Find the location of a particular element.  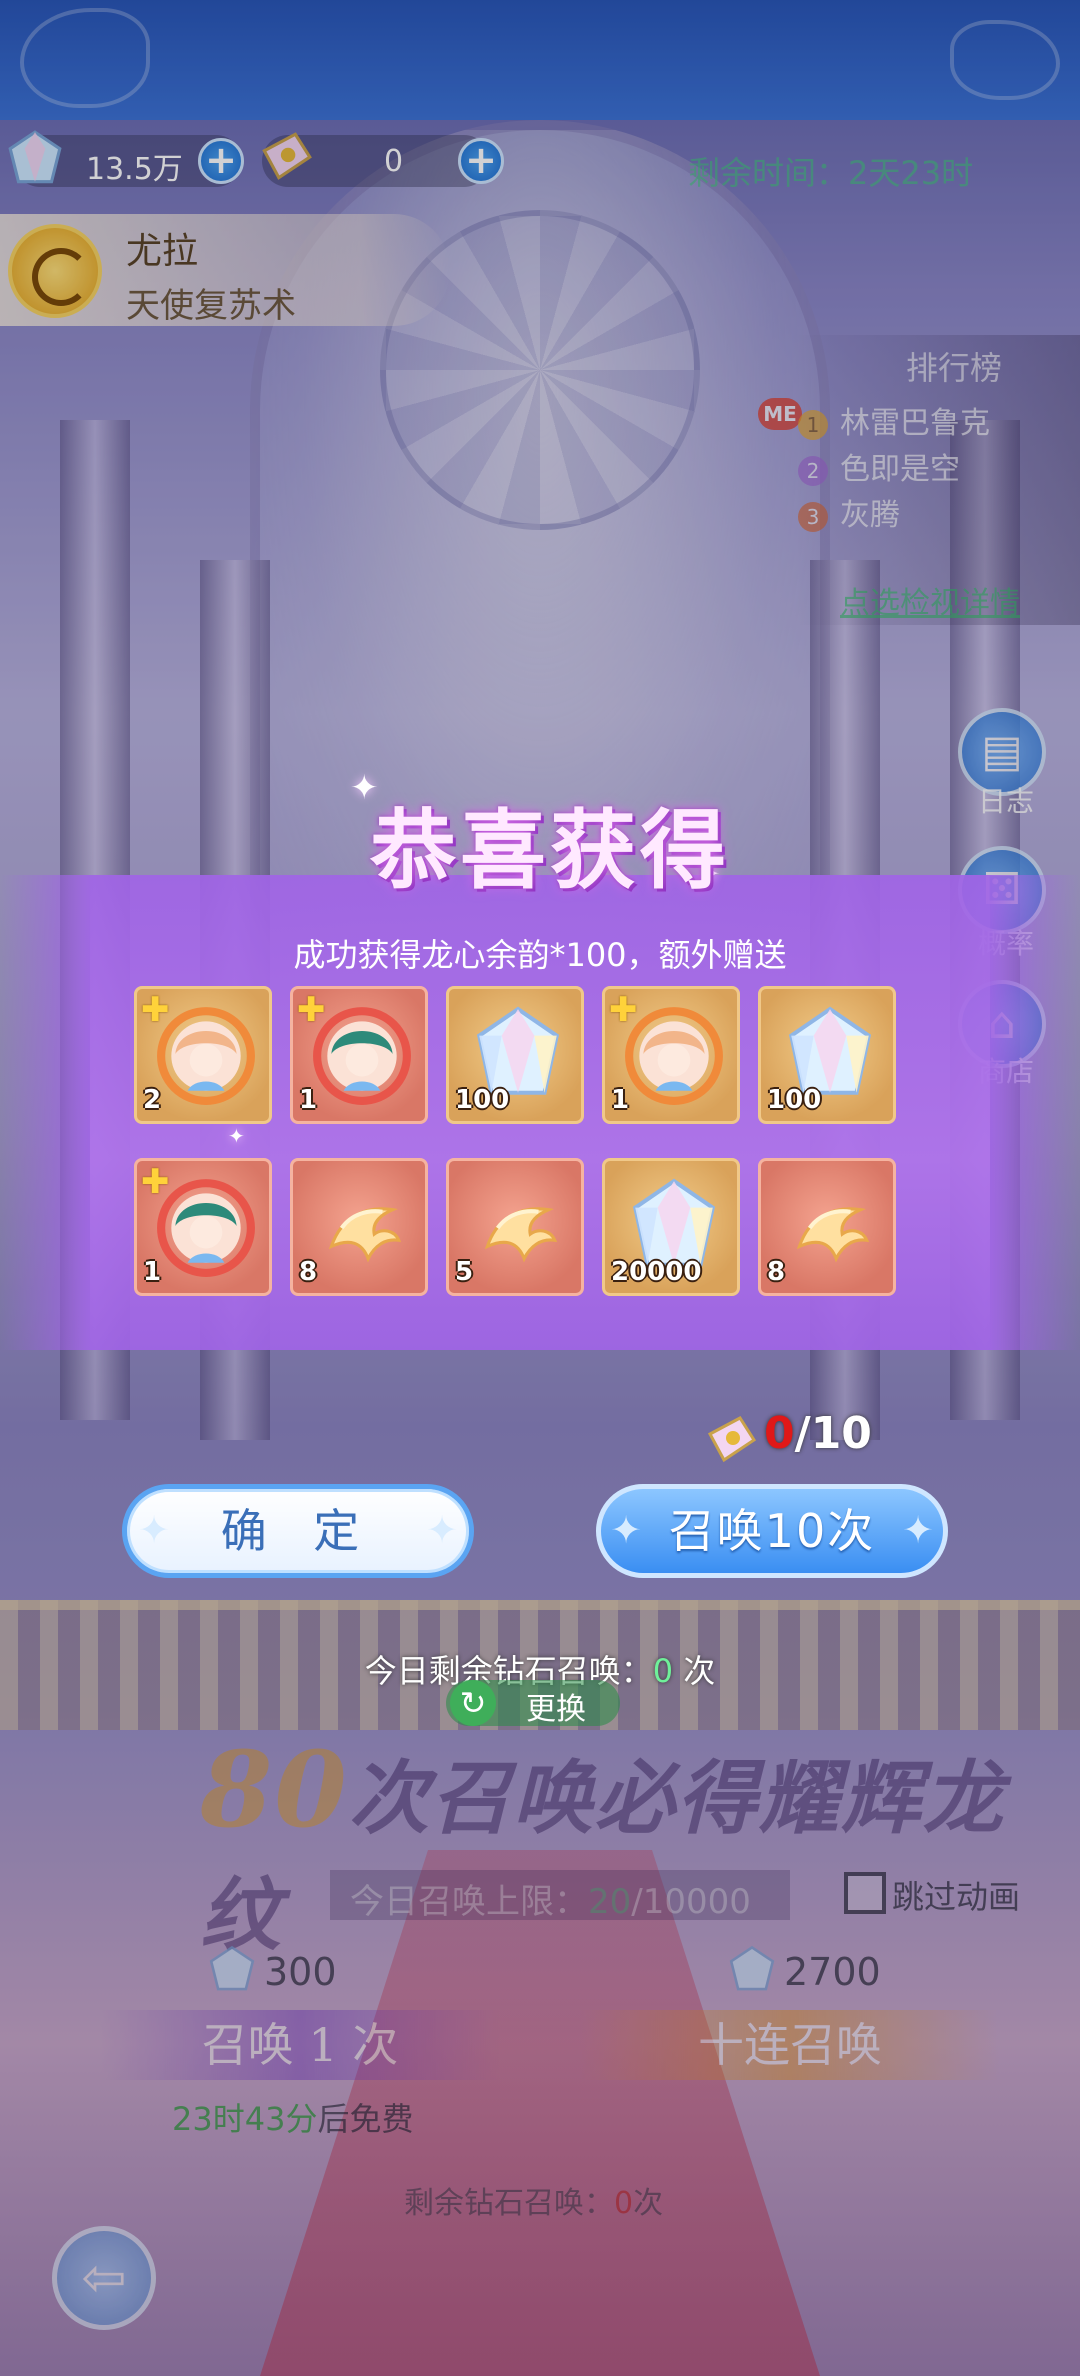

reward-item-diamond: 20000 is located at coordinates (671, 1227).